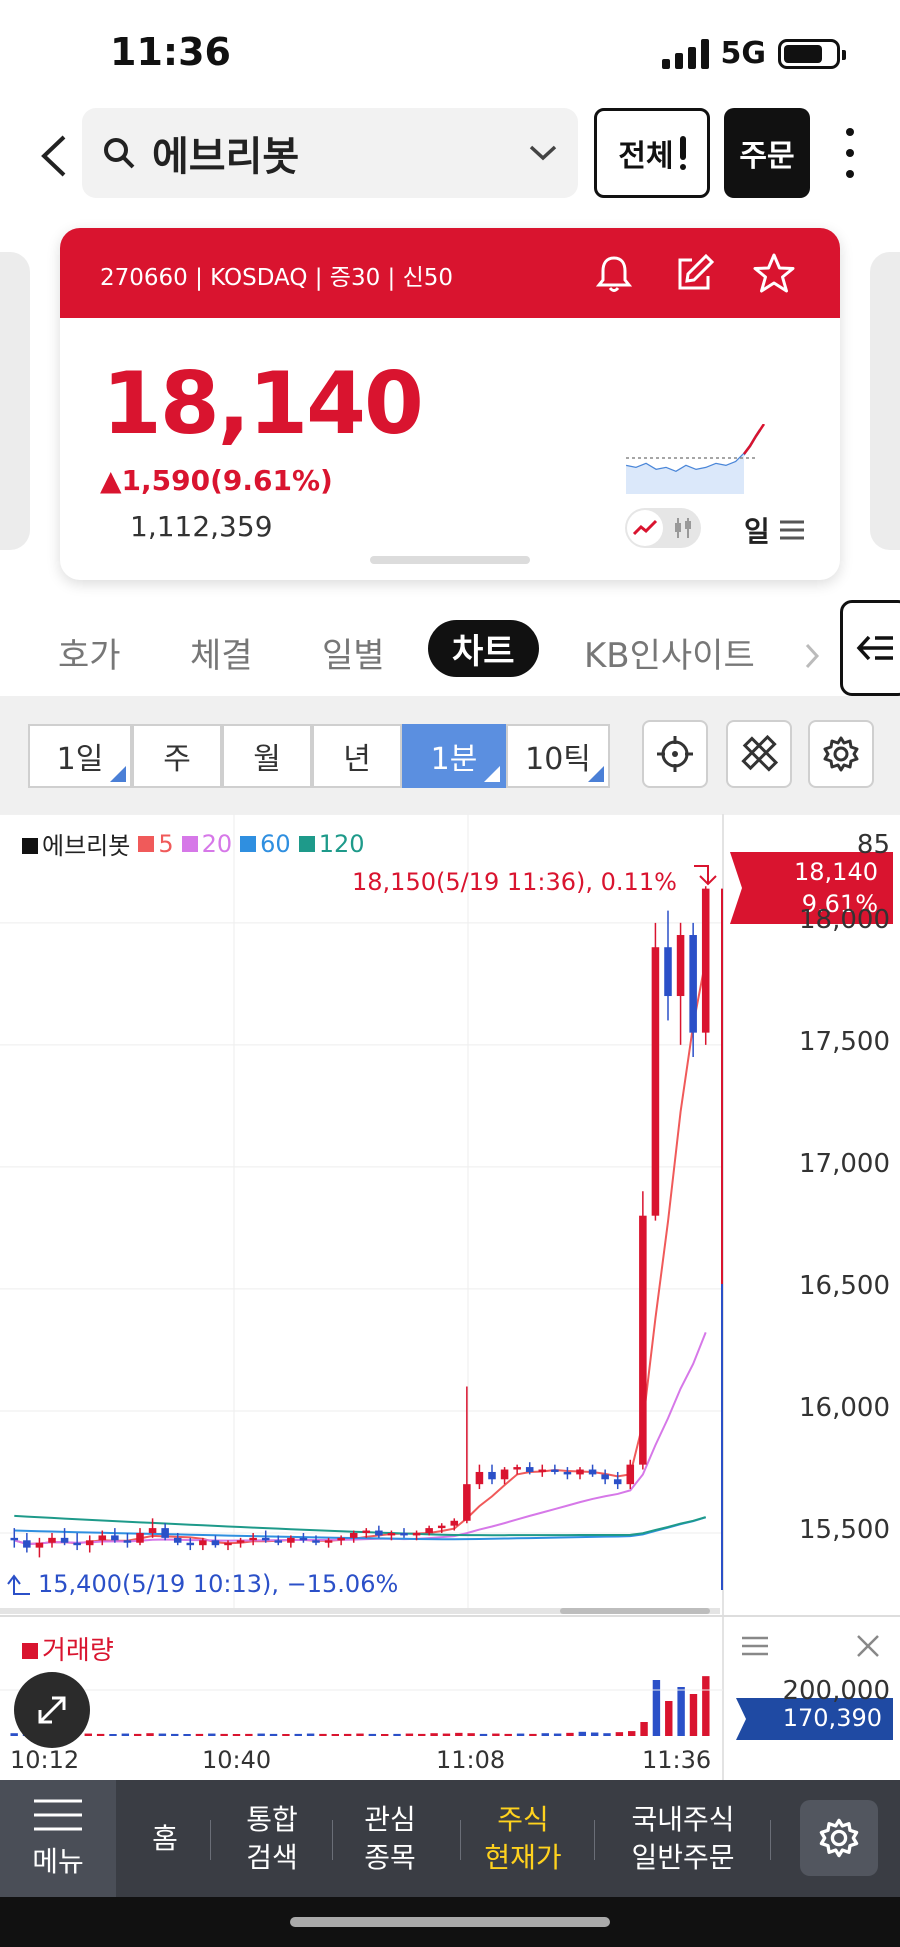 This screenshot has width=900, height=1947. I want to click on high-annotation: 18,150(5/19 11:36), 0.11%, so click(514, 882).